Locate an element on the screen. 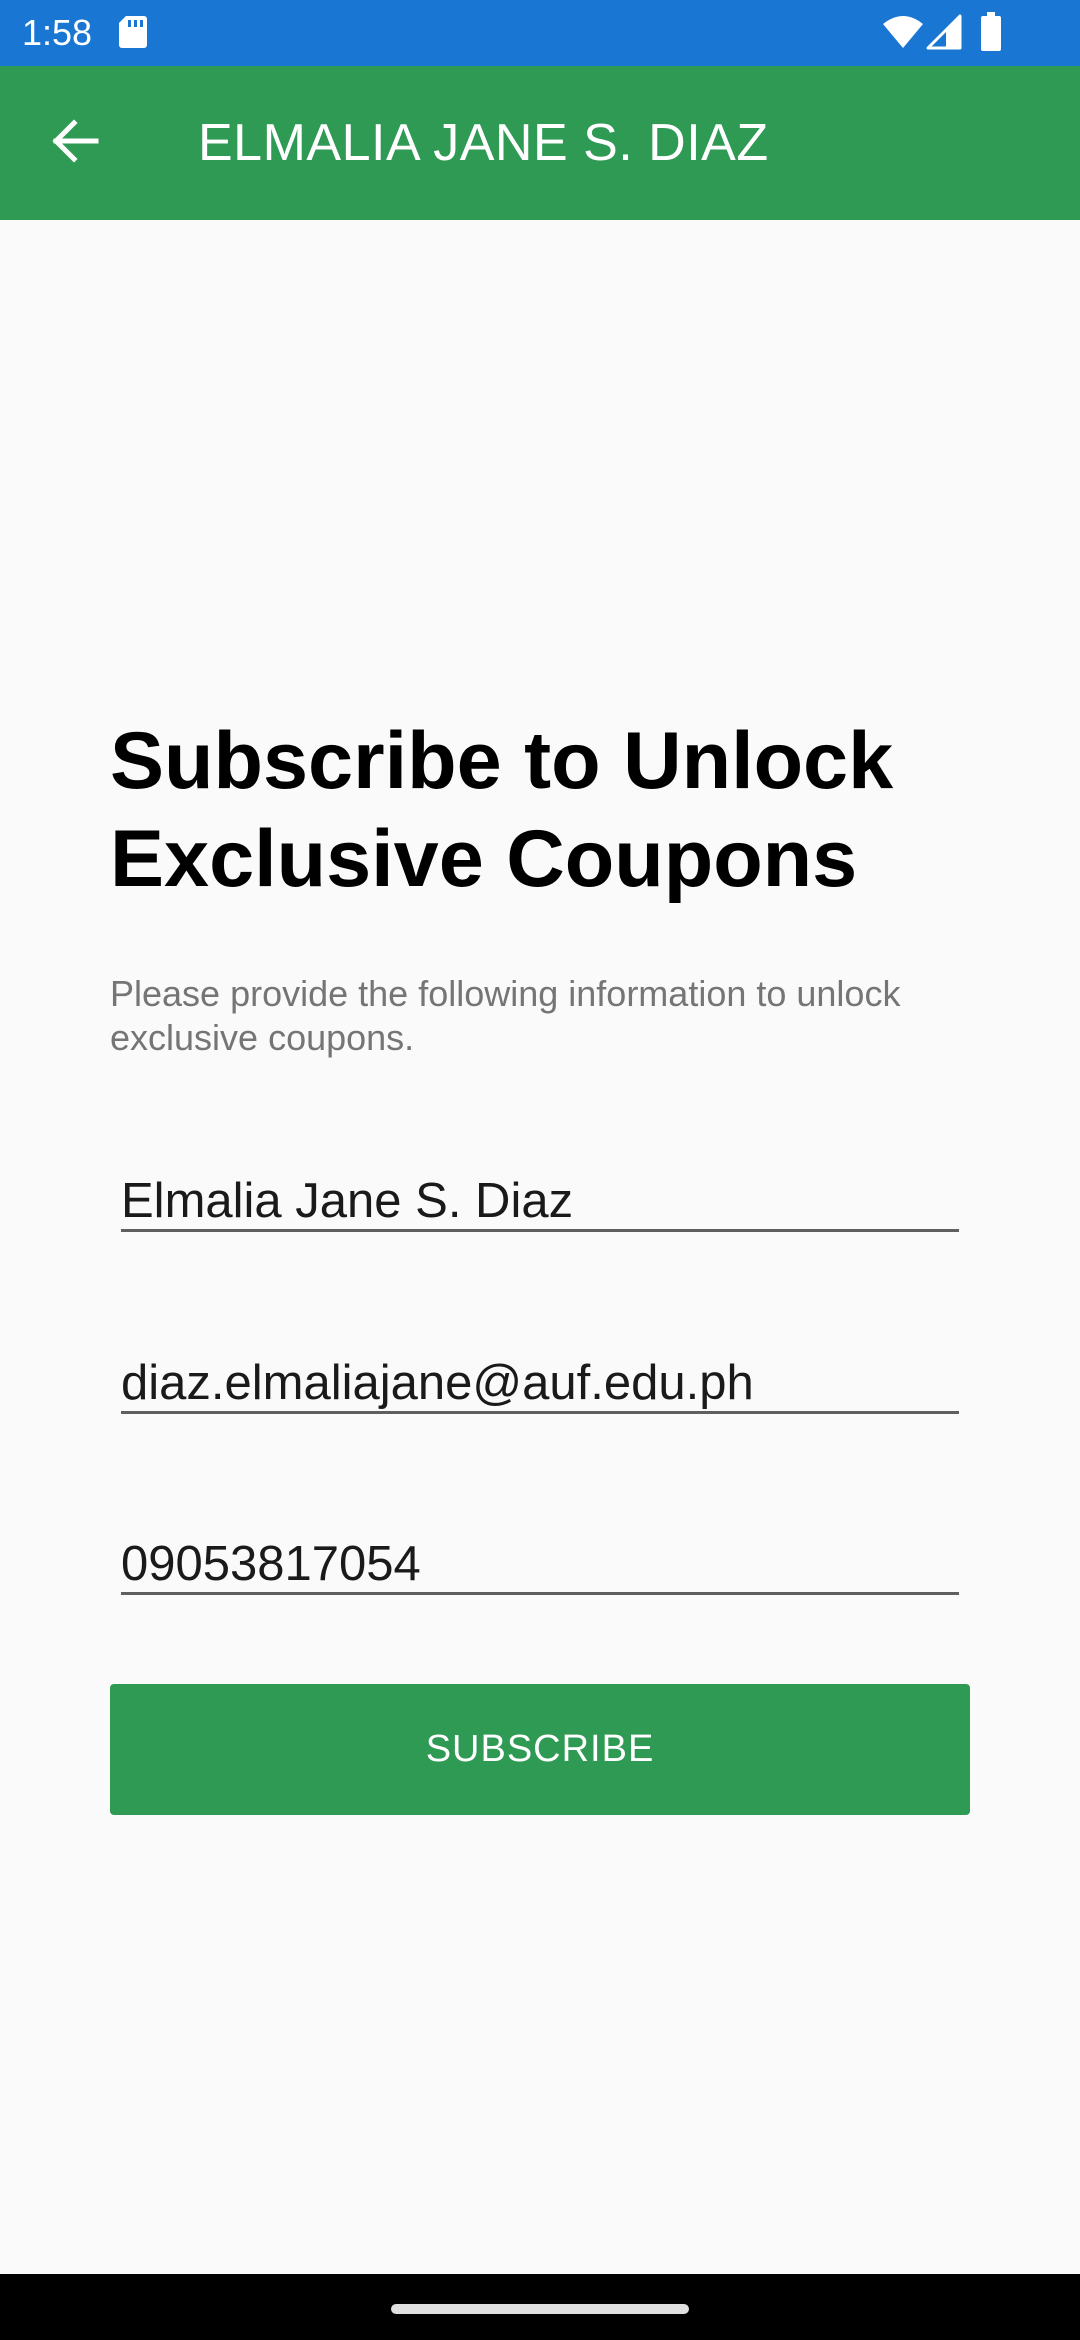 The image size is (1080, 2340). navigation-bar is located at coordinates (540, 2307).